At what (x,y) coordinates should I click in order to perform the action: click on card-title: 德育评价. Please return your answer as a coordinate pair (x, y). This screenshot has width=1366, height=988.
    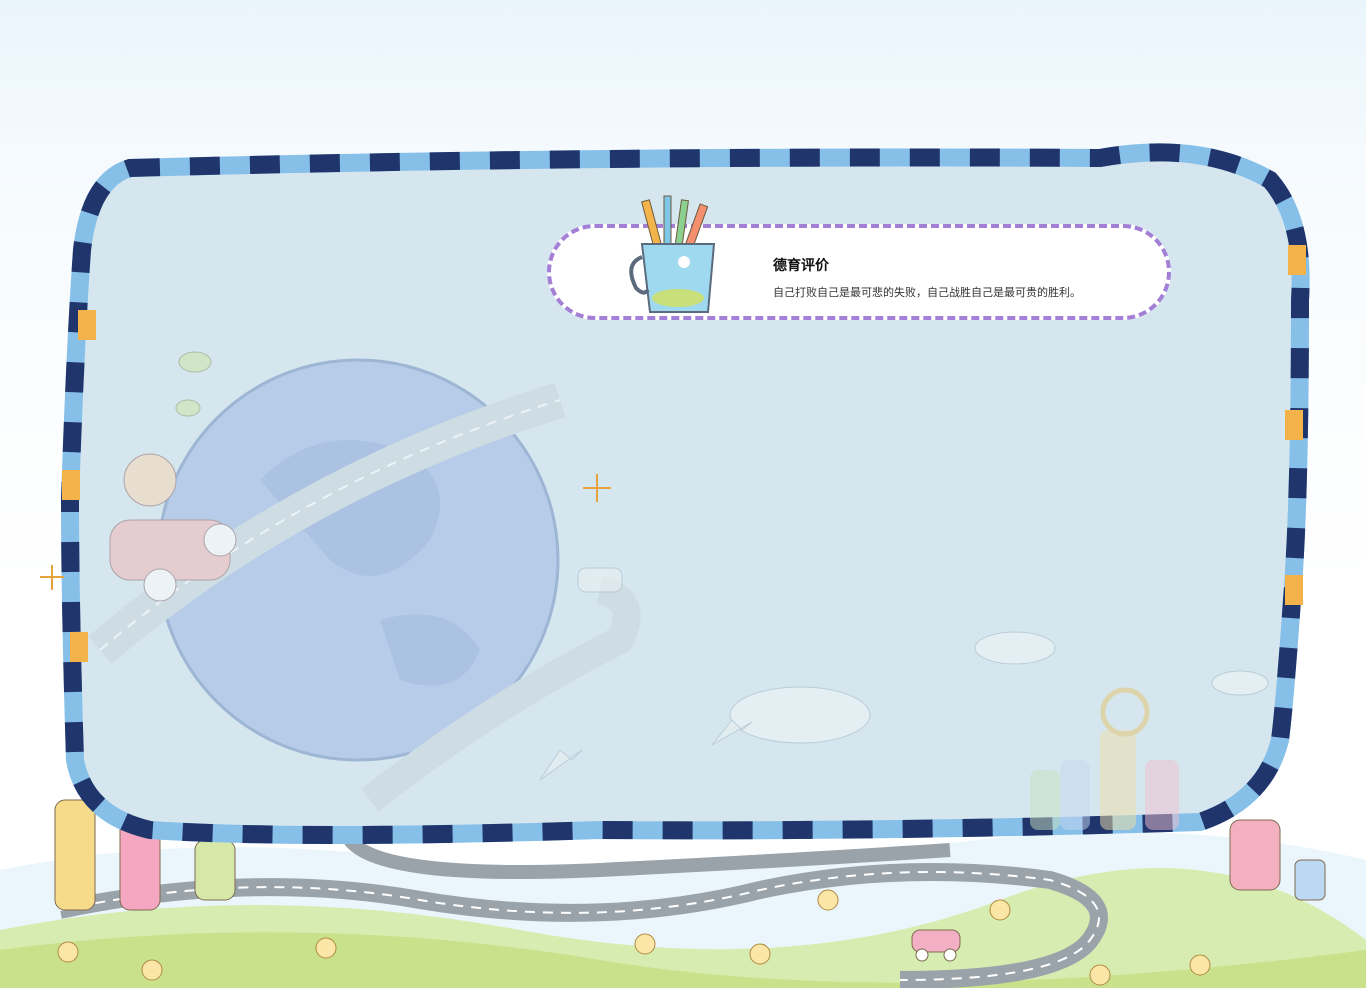
    Looking at the image, I should click on (801, 266).